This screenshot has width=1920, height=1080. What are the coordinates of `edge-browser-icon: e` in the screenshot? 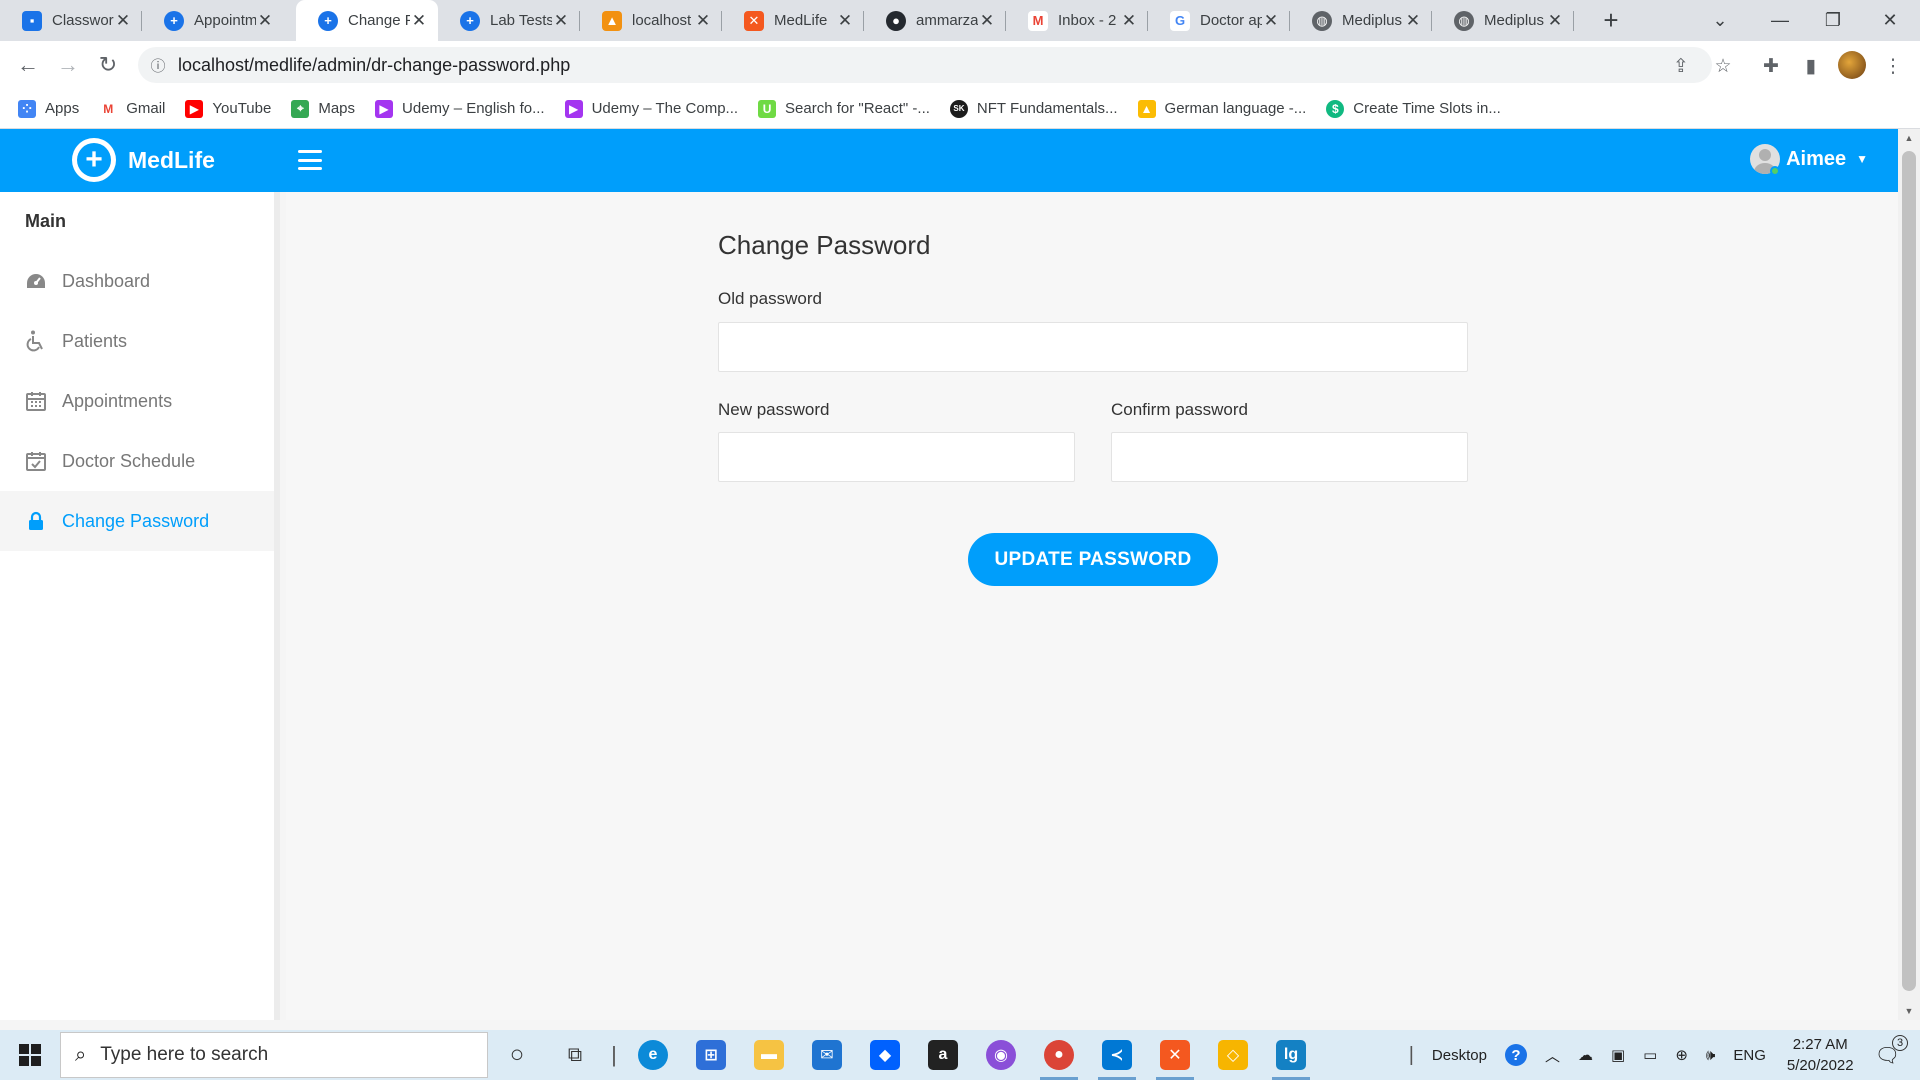 It's located at (653, 1055).